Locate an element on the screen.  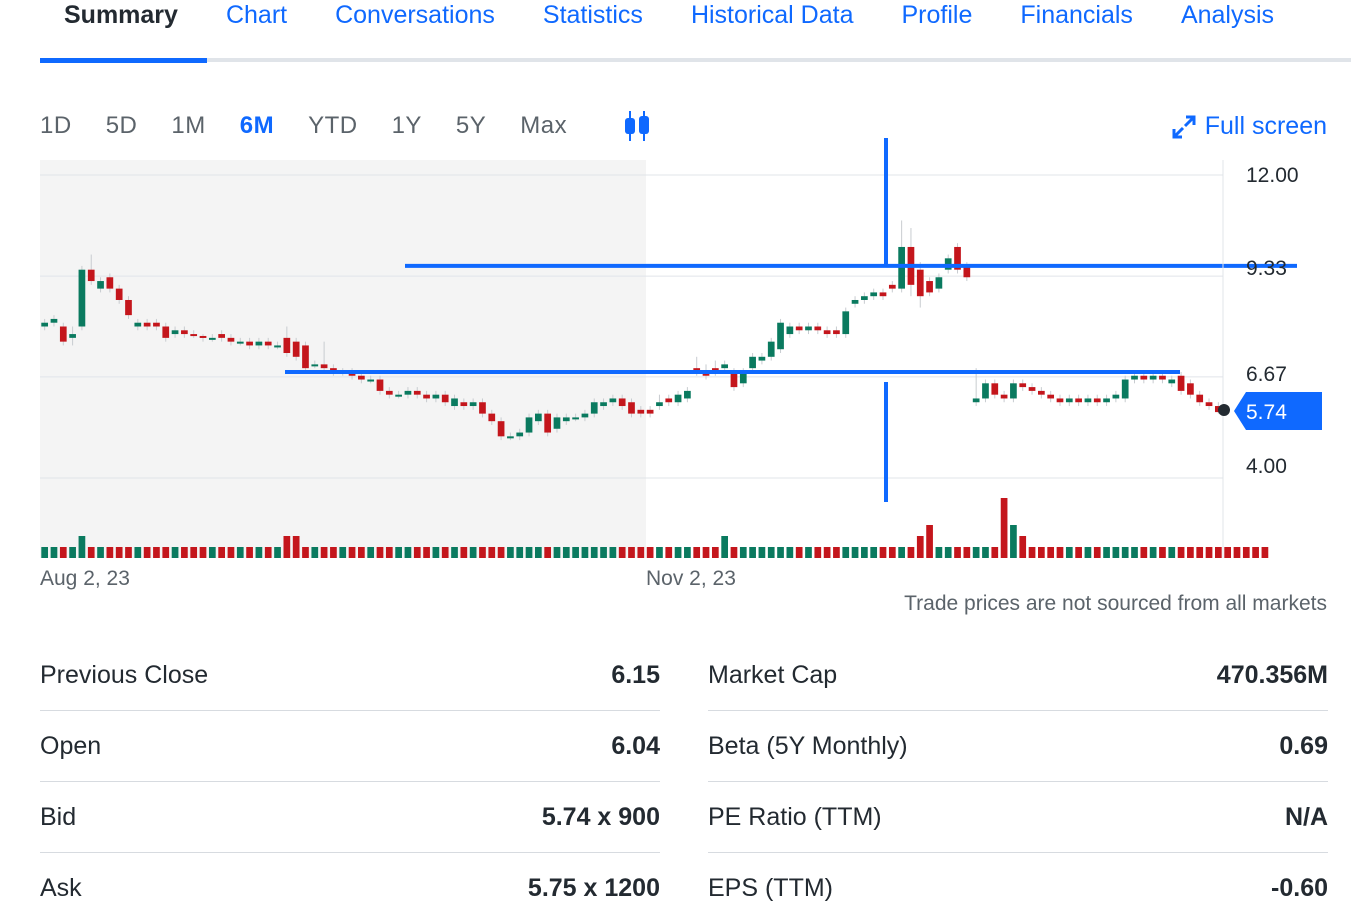
tab-historical-data: Historical Data is located at coordinates (772, 29).